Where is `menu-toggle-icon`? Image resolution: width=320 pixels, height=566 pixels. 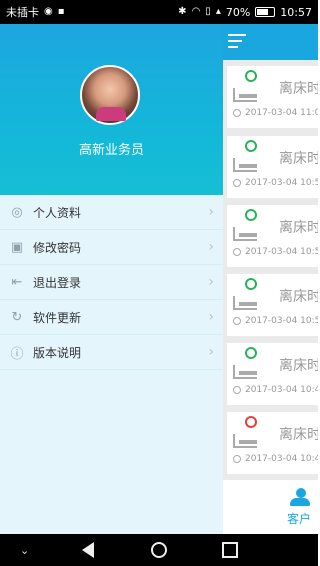
menu-toggle-icon is located at coordinates (237, 41).